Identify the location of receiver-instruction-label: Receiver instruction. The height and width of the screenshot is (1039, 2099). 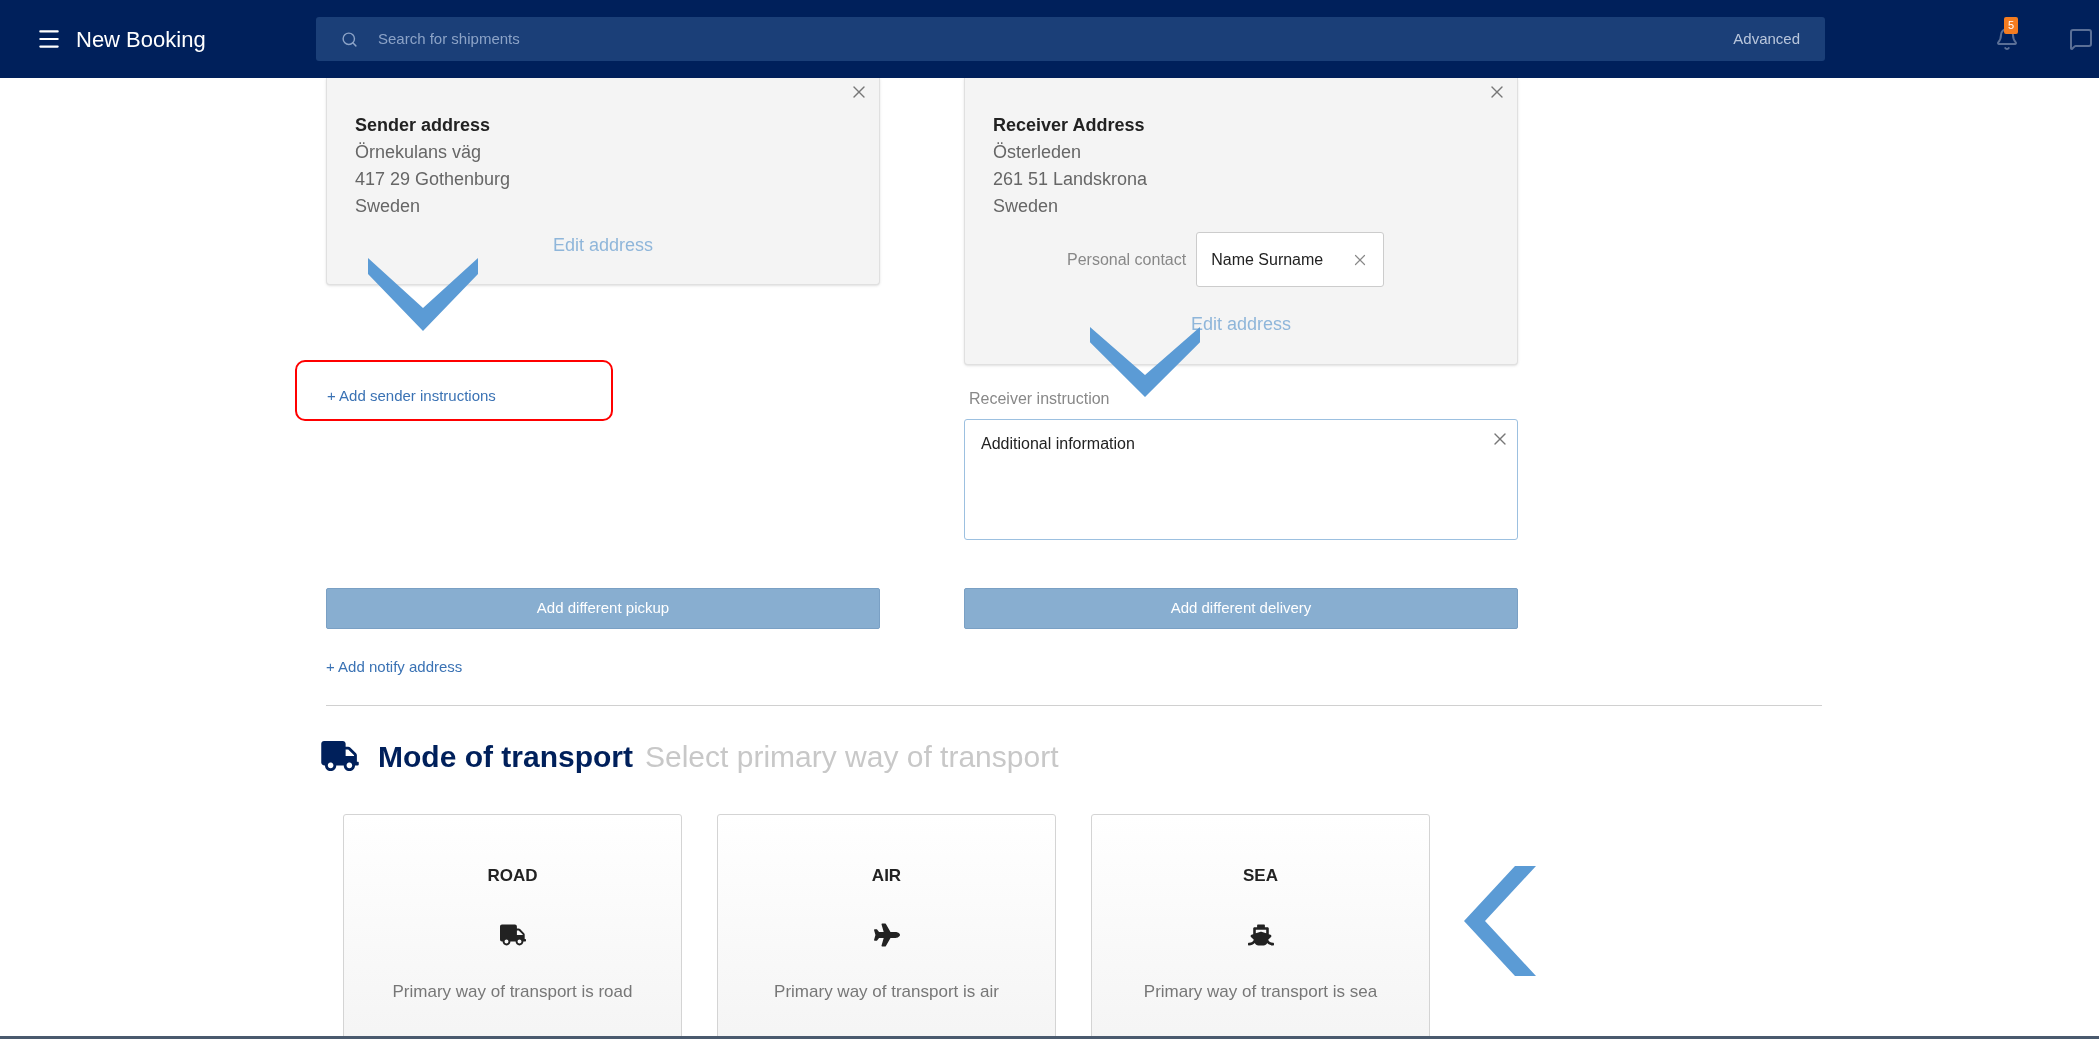
(1040, 399).